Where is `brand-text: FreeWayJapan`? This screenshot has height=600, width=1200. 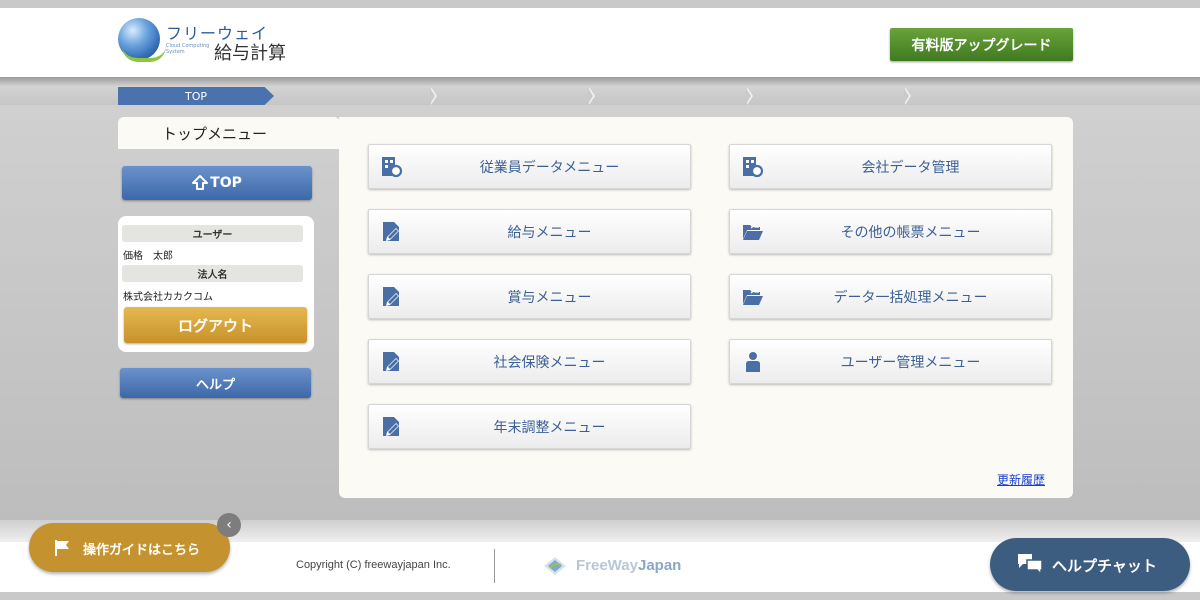
brand-text: FreeWayJapan is located at coordinates (628, 565).